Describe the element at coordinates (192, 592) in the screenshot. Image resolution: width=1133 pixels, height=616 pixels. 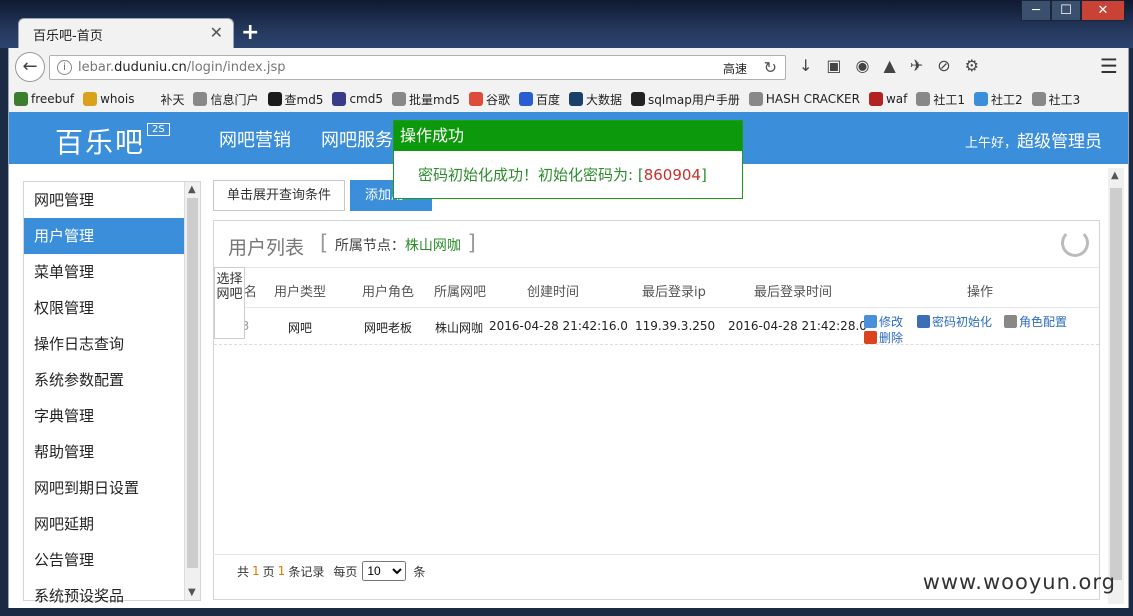
I see `scroll-down-icon: ▼` at that location.